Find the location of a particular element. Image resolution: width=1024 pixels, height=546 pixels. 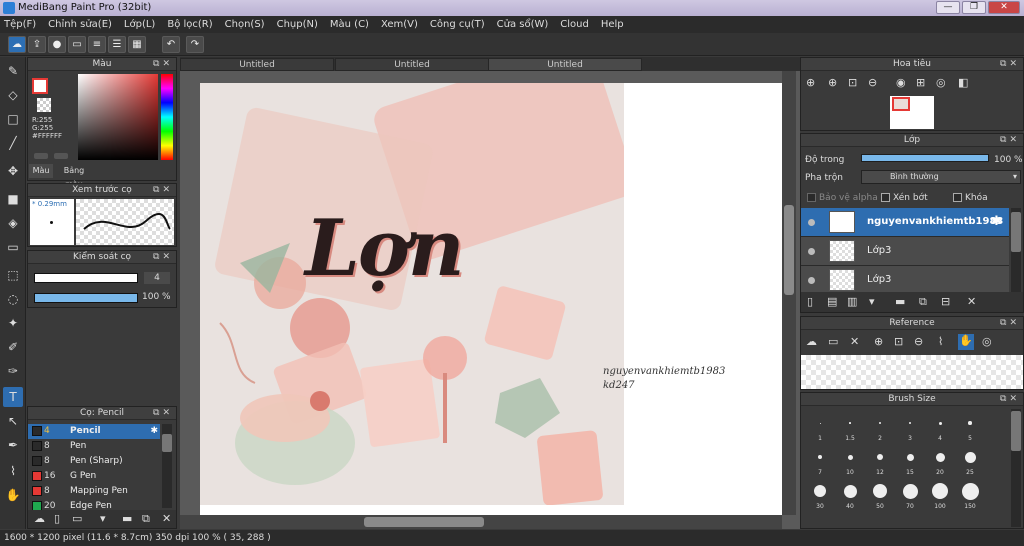

brush-tool-icon: ✎ is located at coordinates (13, 71).